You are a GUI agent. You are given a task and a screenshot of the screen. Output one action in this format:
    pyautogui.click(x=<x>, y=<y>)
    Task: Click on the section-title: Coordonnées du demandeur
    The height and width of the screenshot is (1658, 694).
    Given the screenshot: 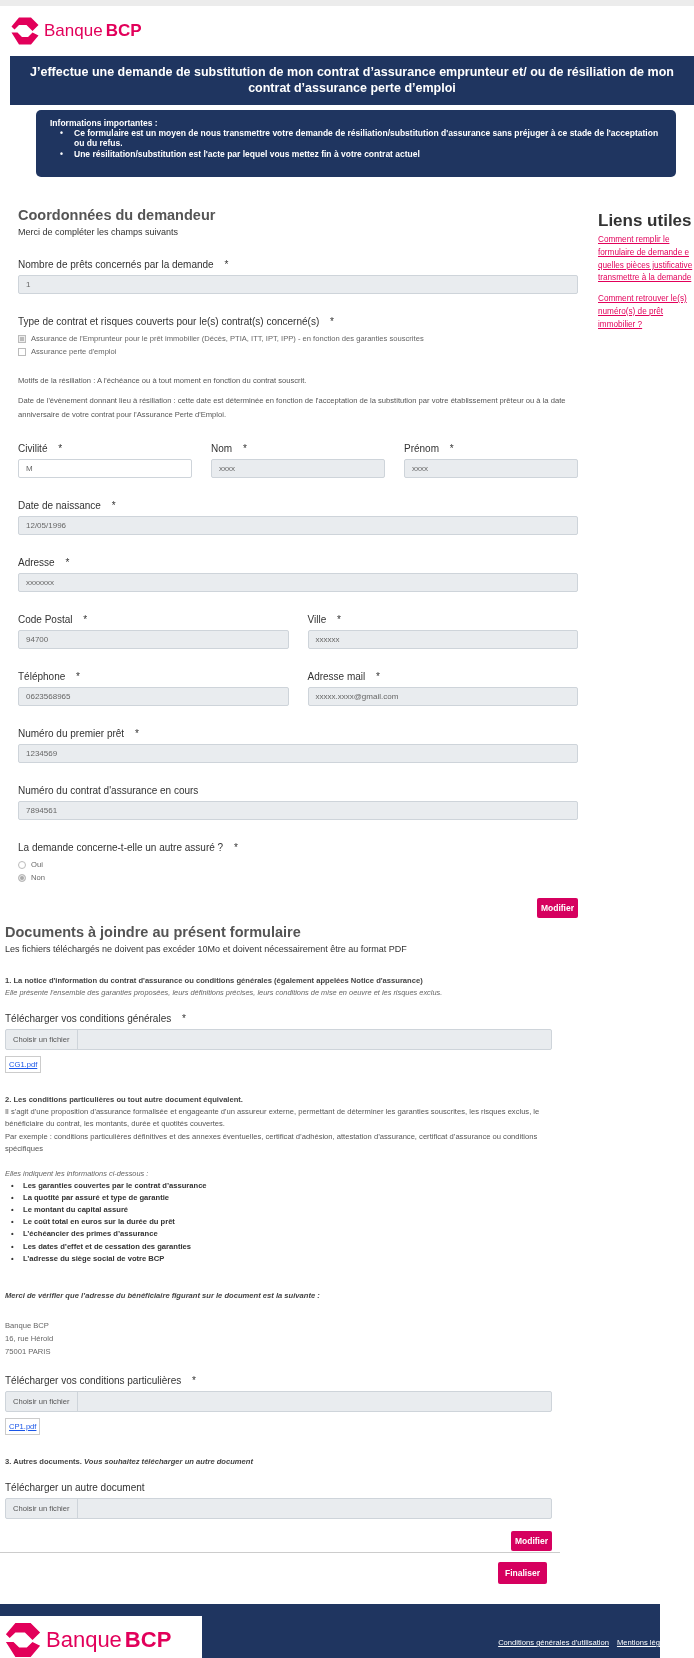 What is the action you would take?
    pyautogui.click(x=117, y=215)
    